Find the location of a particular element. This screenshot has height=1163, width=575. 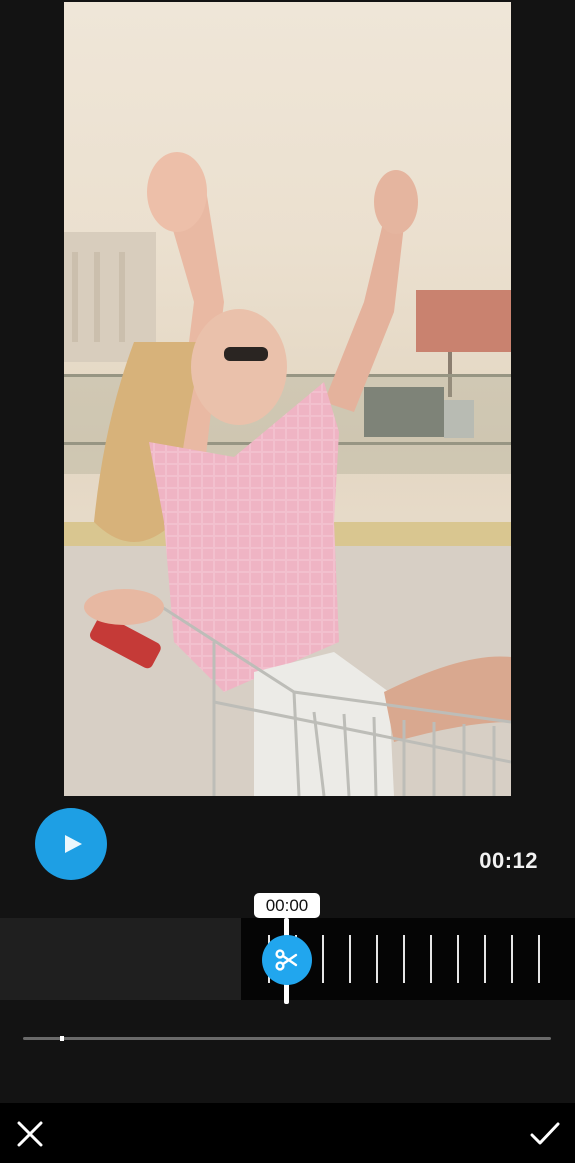

current-time-label: 00:00 is located at coordinates (287, 905).